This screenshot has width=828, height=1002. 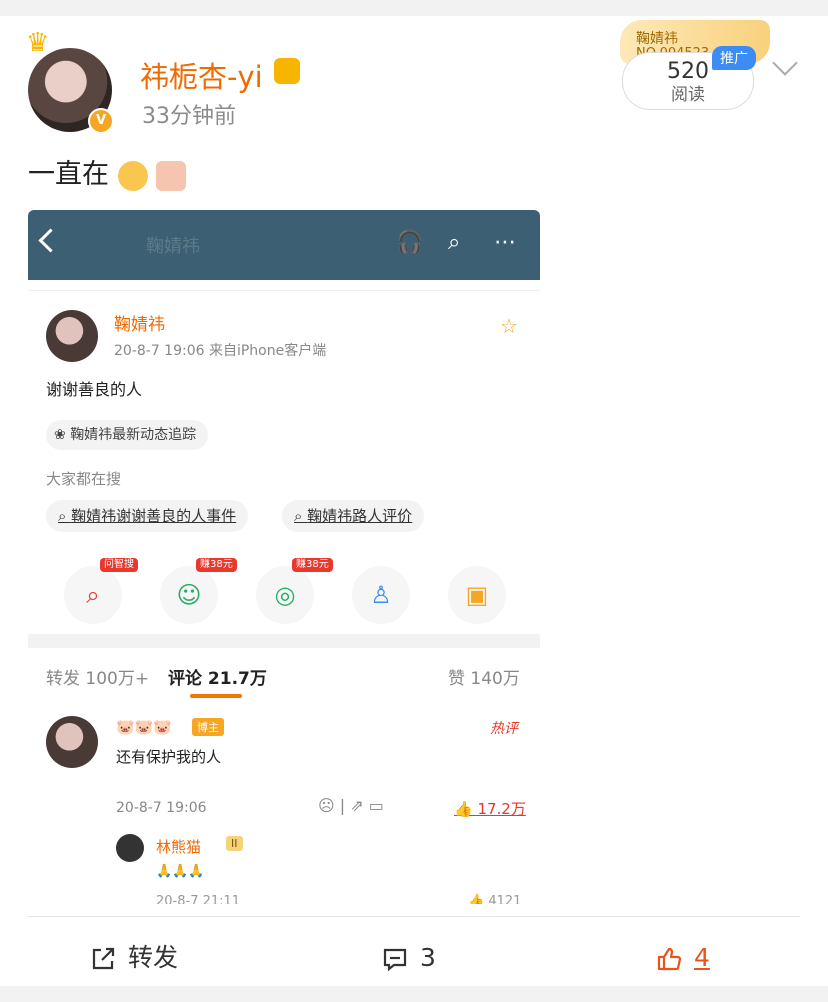 I want to click on screenshot-header: 鞠婧祎 🎧 ⌕ ⋯, so click(x=284, y=245).